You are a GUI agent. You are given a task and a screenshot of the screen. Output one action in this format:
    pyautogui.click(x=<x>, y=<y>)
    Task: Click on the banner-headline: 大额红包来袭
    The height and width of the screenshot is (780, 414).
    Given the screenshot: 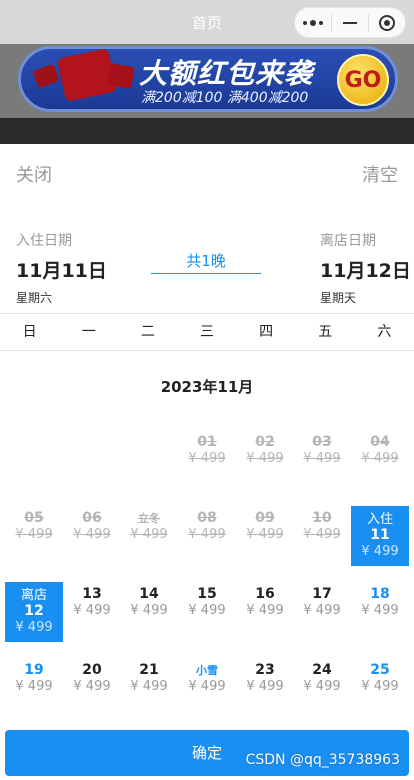 What is the action you would take?
    pyautogui.click(x=226, y=73)
    